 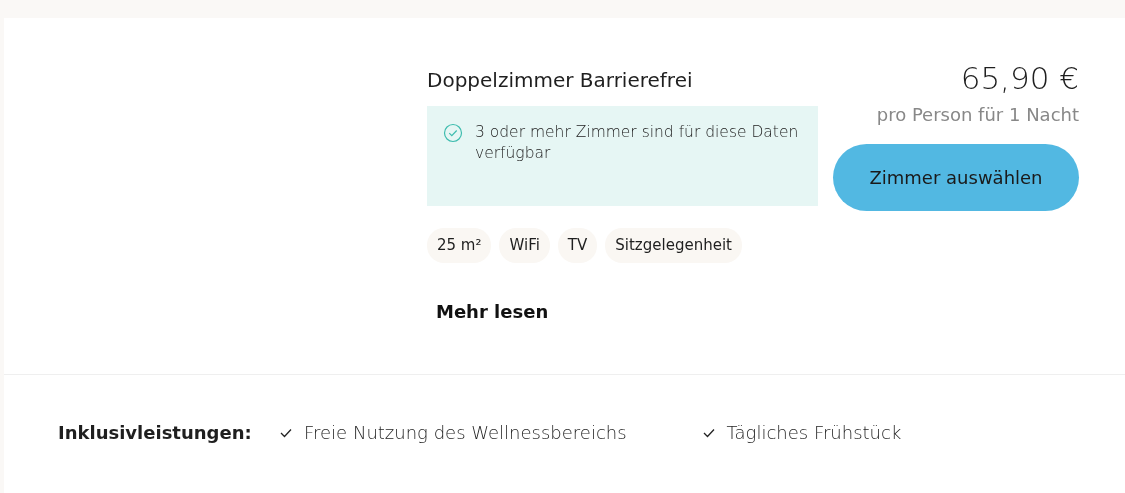 I want to click on select-room-button: Zimmer auswählen, so click(x=956, y=178).